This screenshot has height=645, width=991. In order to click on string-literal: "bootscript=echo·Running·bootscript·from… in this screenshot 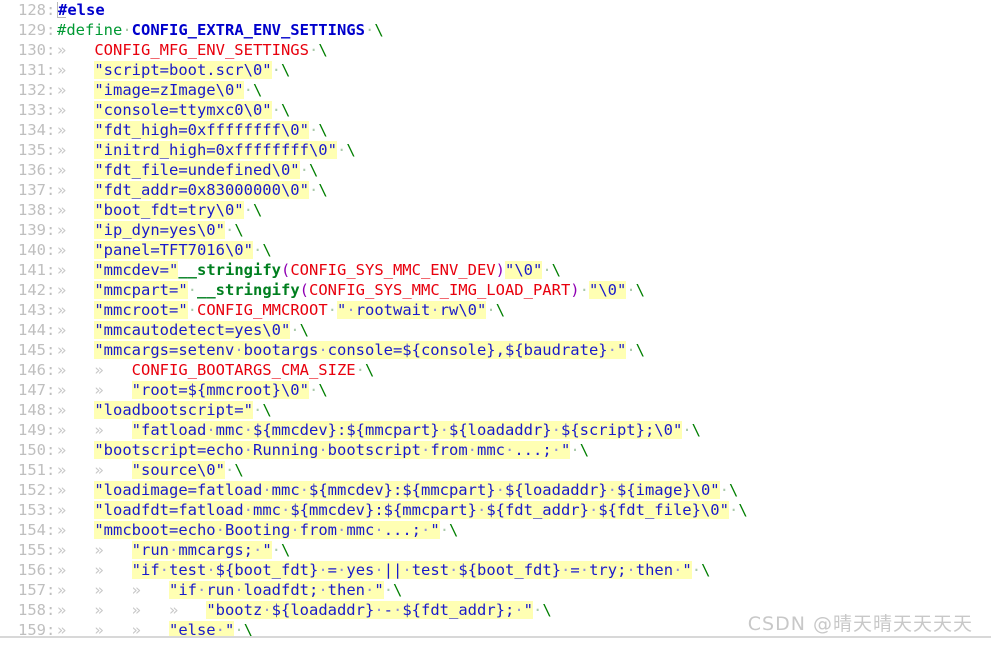, I will do `click(332, 450)`.